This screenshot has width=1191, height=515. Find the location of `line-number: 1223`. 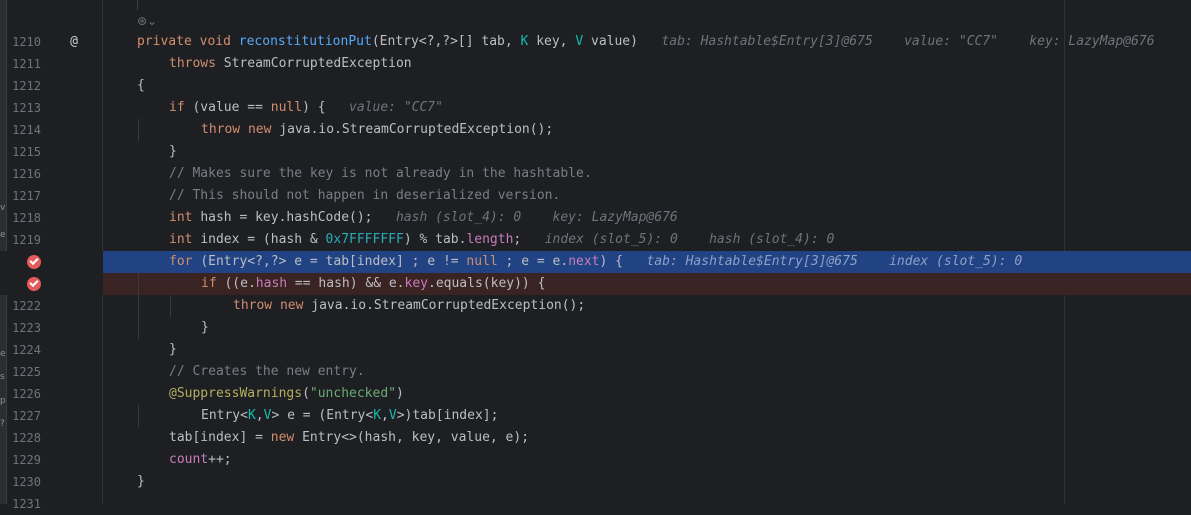

line-number: 1223 is located at coordinates (20, 328).